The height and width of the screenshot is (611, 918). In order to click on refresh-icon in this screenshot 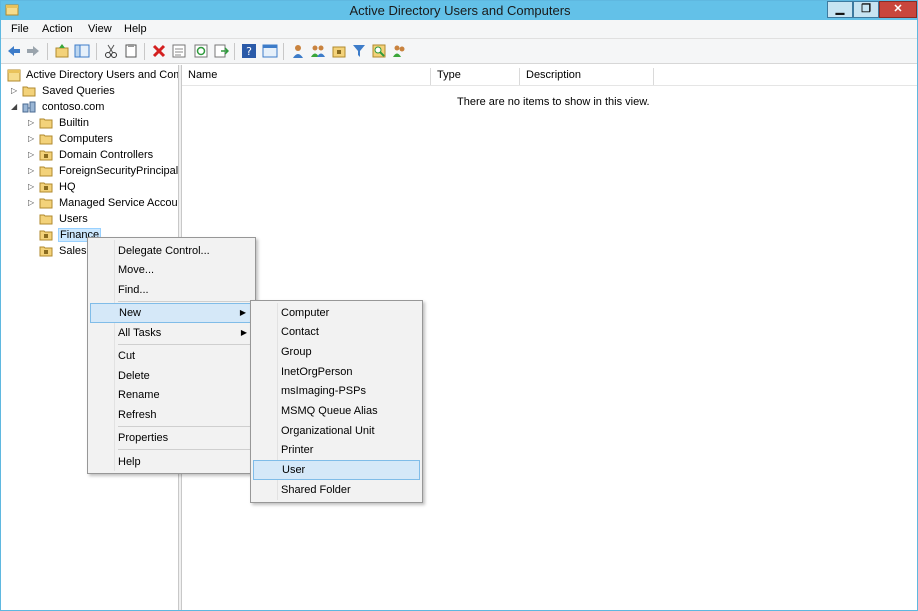, I will do `click(201, 51)`.